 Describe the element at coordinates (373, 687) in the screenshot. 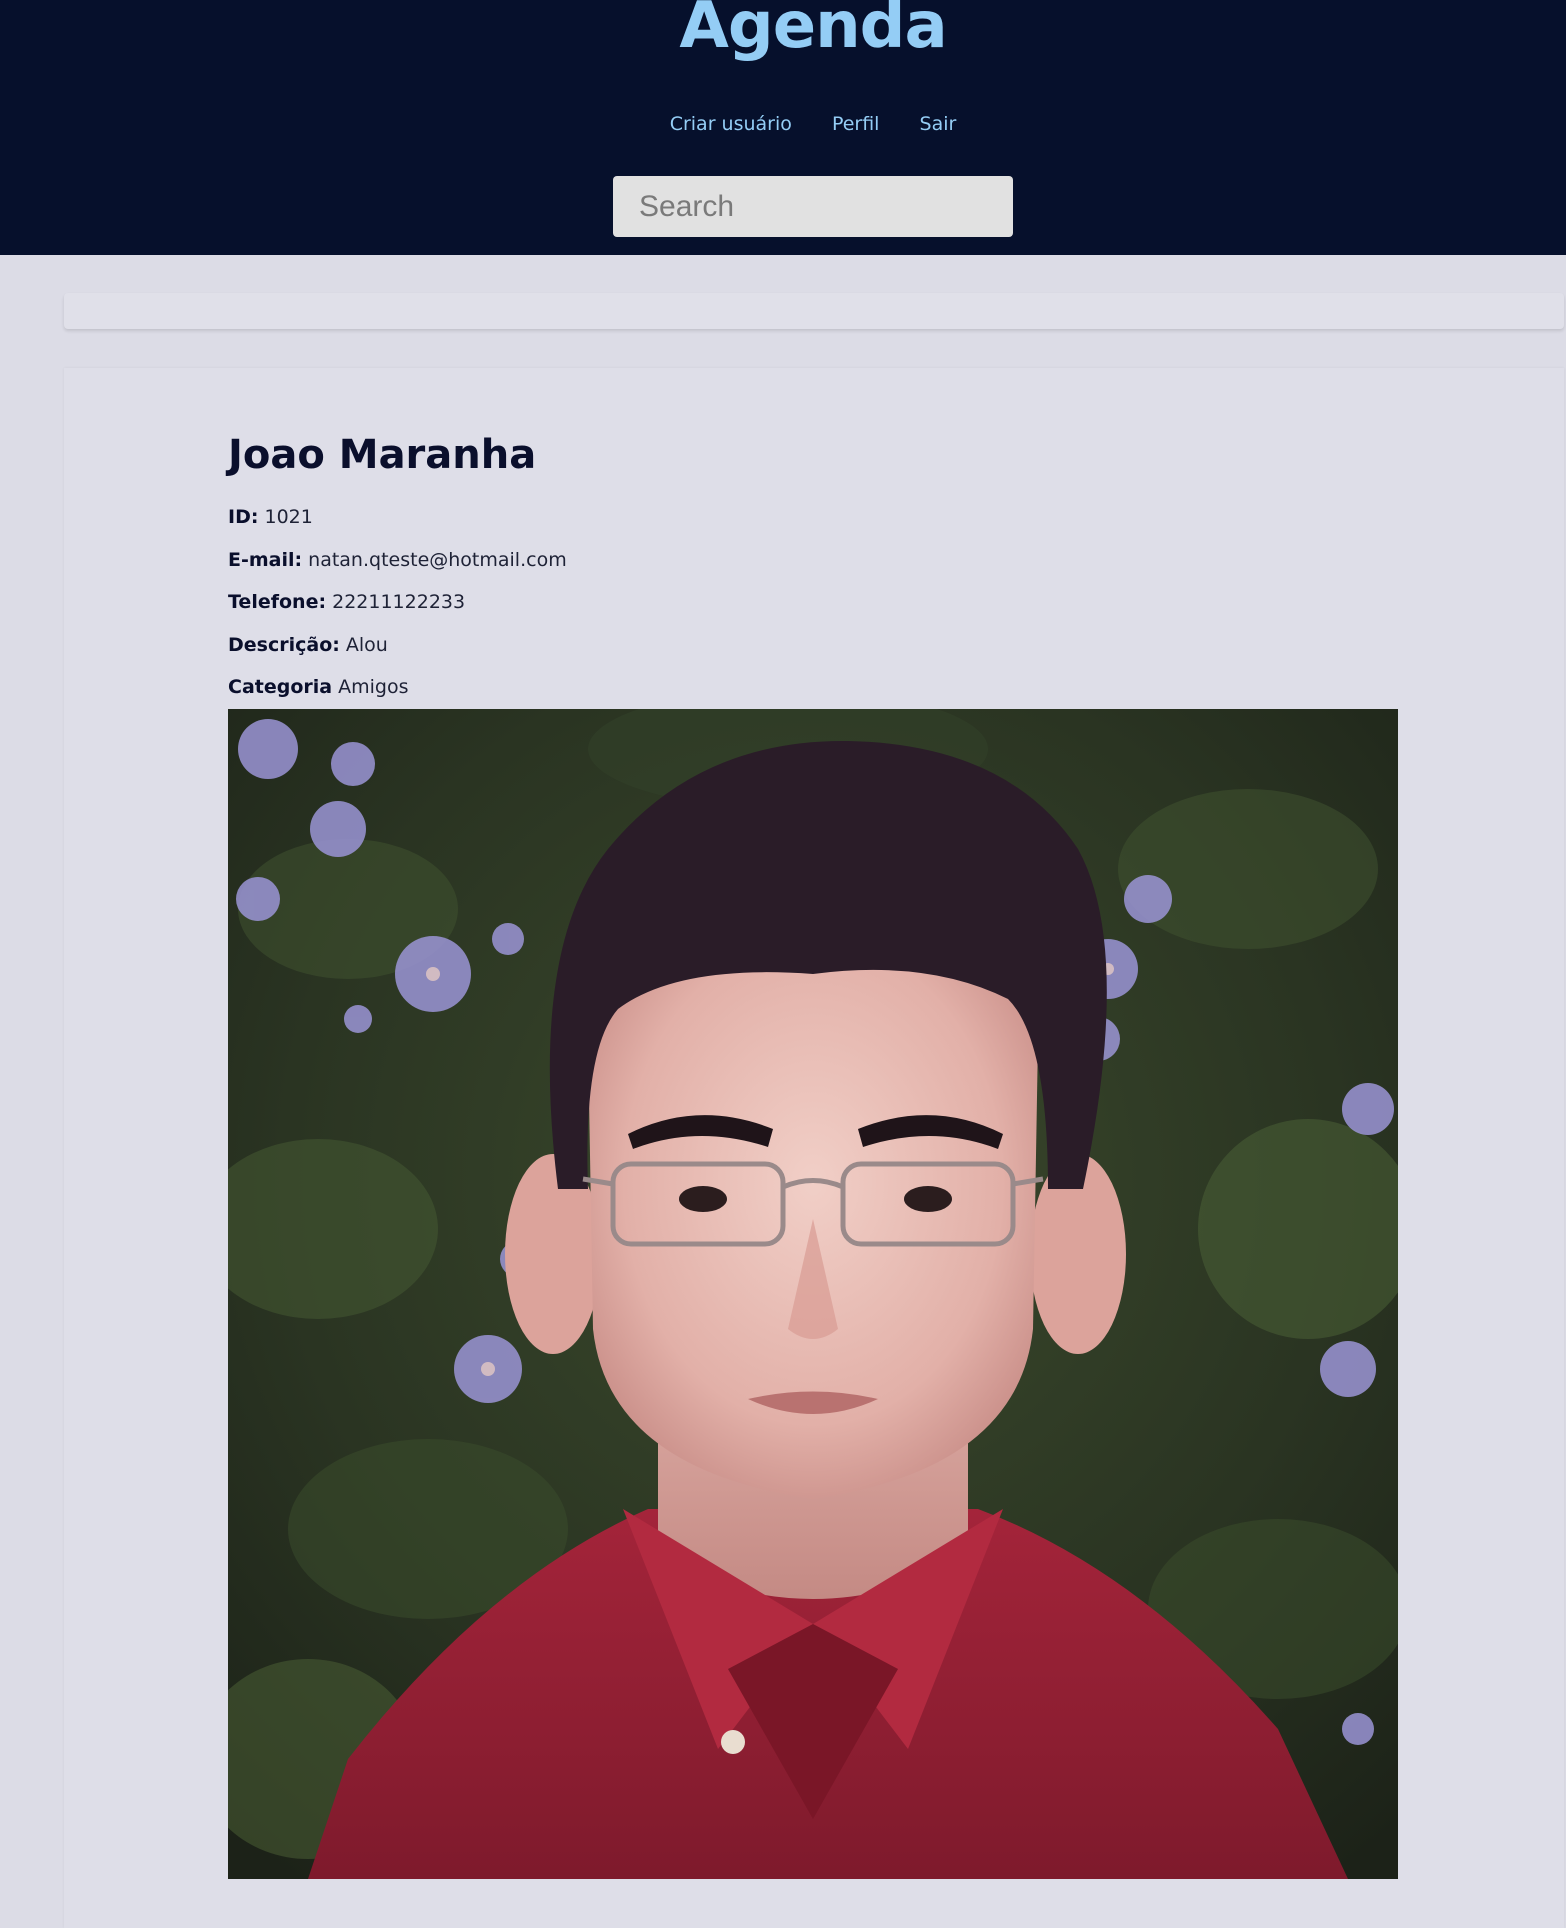

I see `contact-category-value: Amigos` at that location.